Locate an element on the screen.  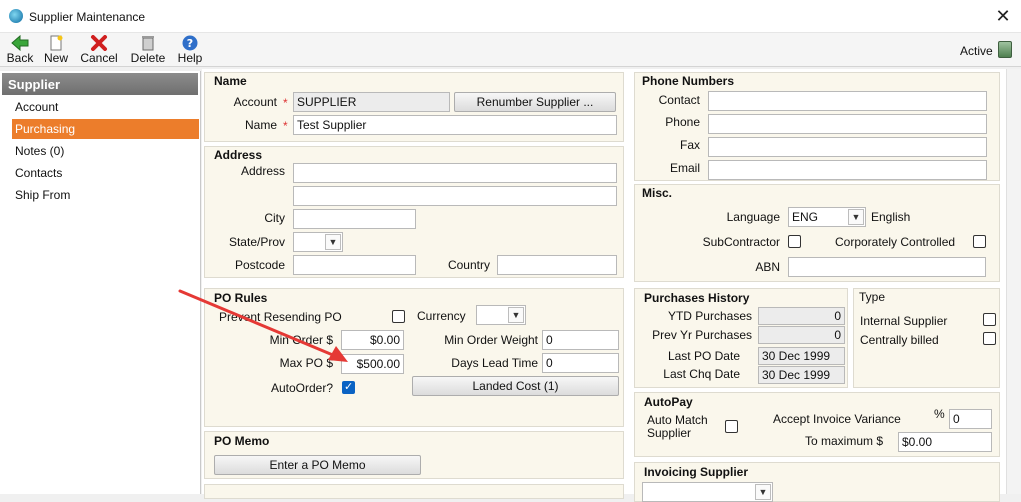
vertical-scrollbar is located at coordinates (1013, 281).